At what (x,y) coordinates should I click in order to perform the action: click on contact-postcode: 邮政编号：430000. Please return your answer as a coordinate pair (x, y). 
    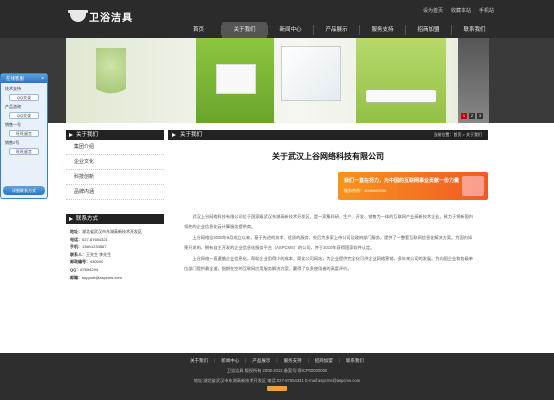
    Looking at the image, I should click on (87, 262).